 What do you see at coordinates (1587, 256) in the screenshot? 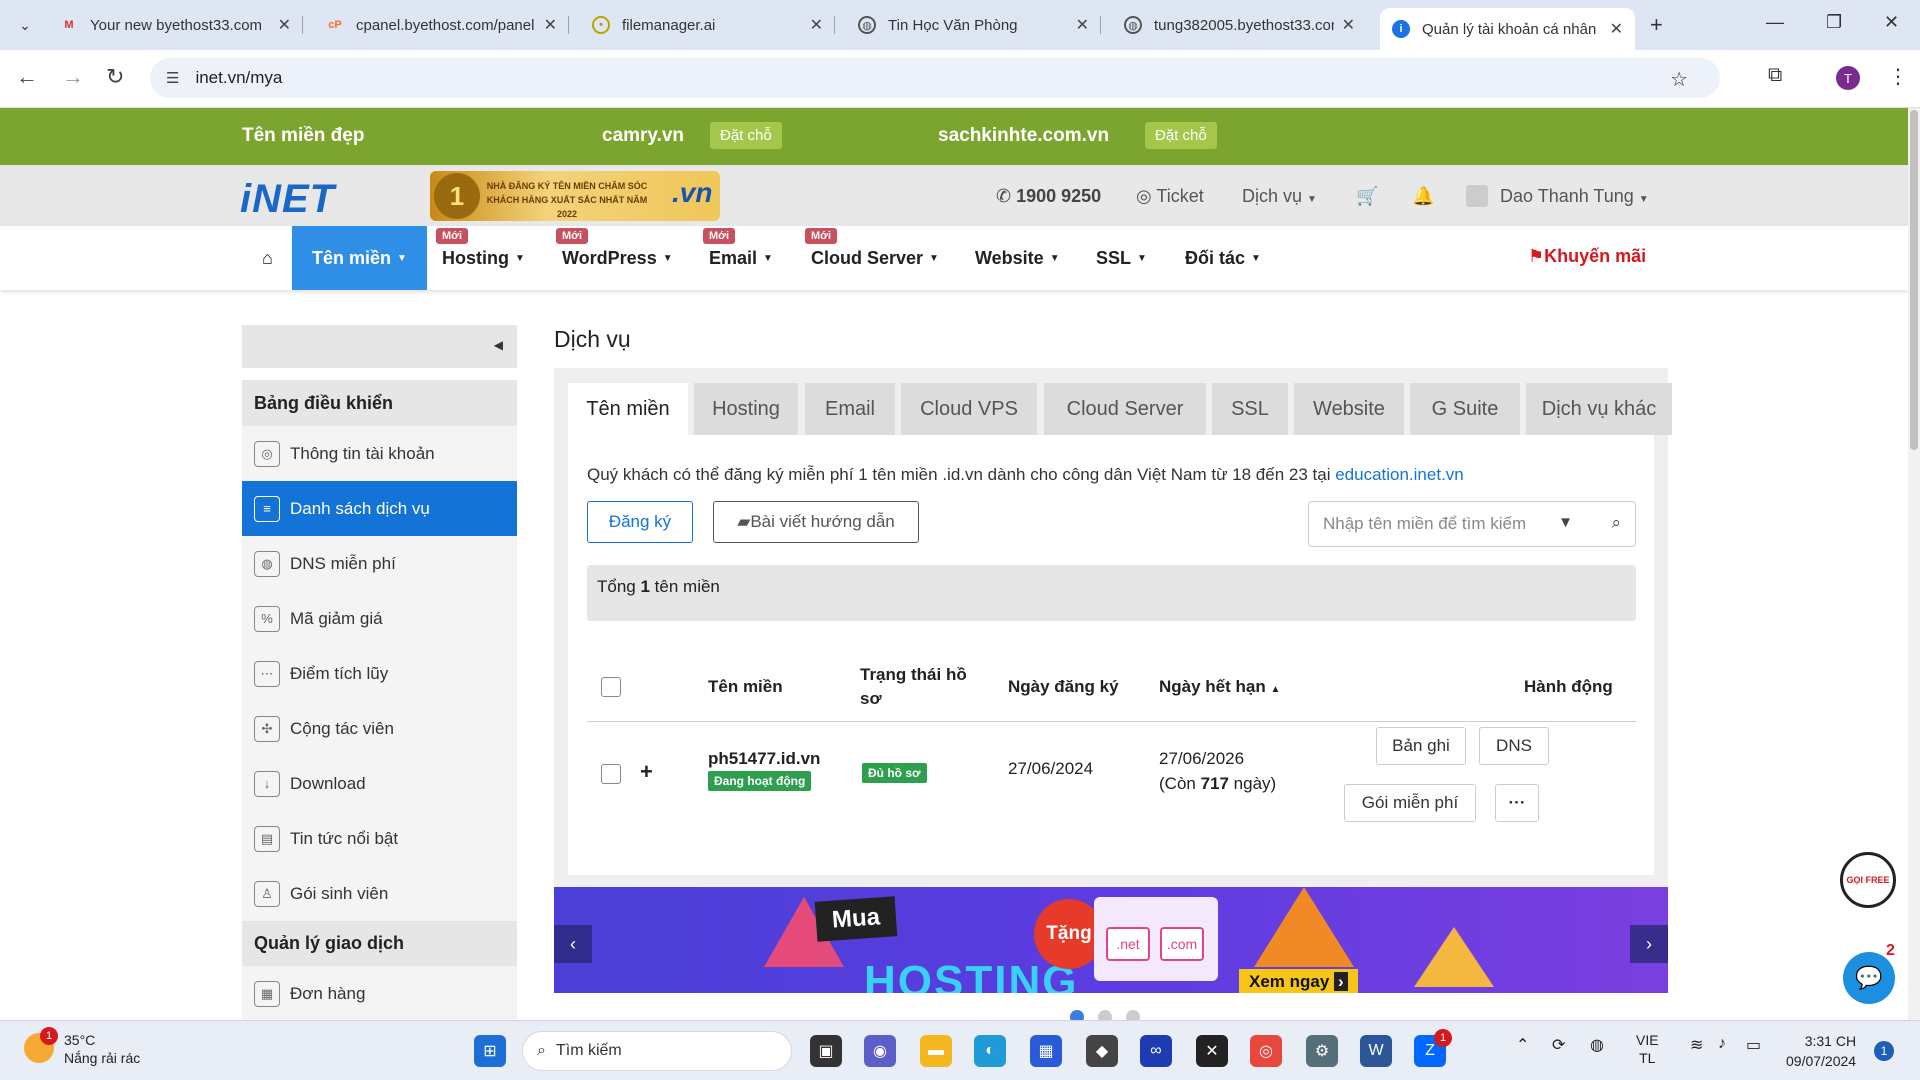
I see `promotion-link: ⚑Khuyến mãi` at bounding box center [1587, 256].